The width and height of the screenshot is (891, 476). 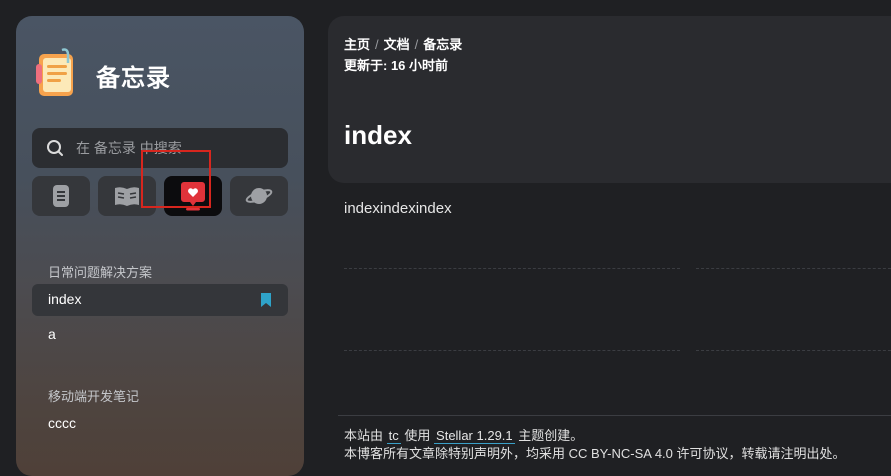 I want to click on tab-explore, so click(x=259, y=196).